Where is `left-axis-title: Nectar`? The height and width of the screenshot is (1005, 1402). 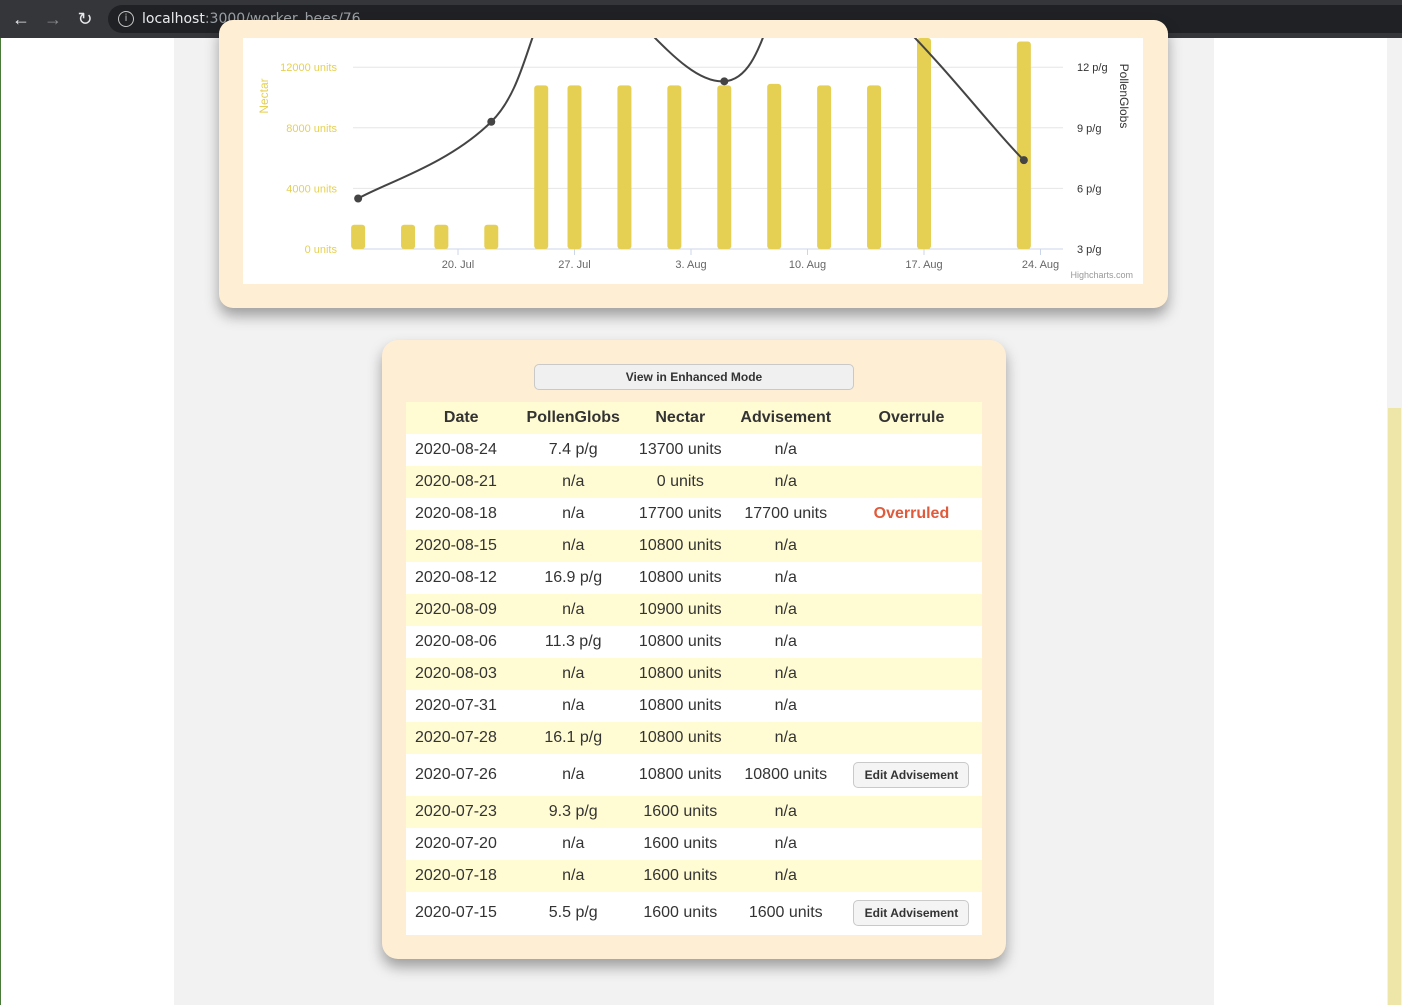 left-axis-title: Nectar is located at coordinates (264, 95).